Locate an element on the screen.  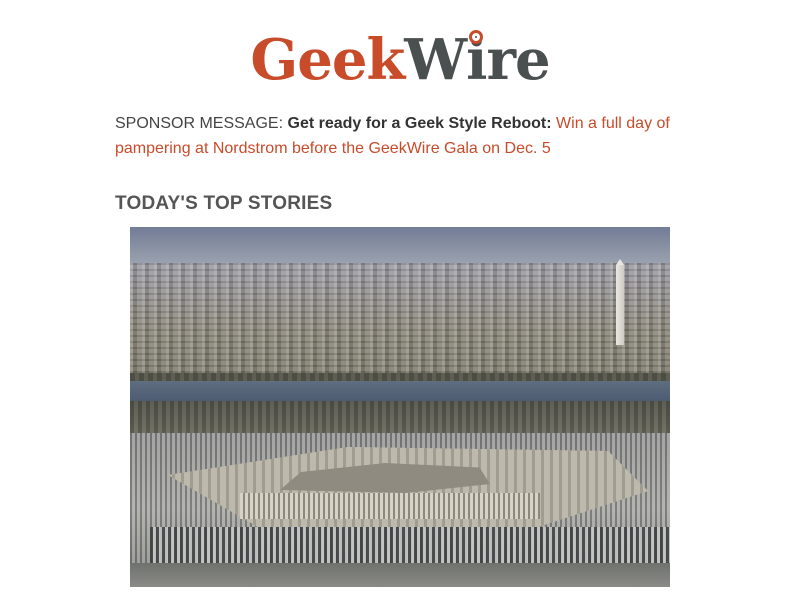
section-title-top-stories: TODAY'S TOP STORIES is located at coordinates (224, 203).